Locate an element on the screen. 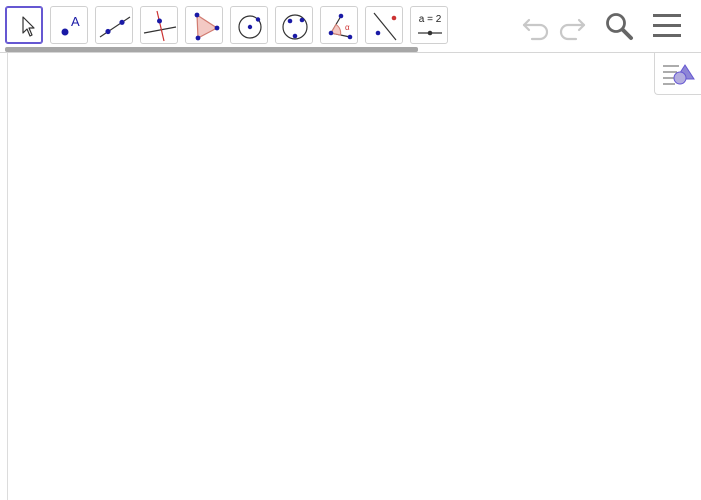  perpendicular-line-tool-button is located at coordinates (159, 25).